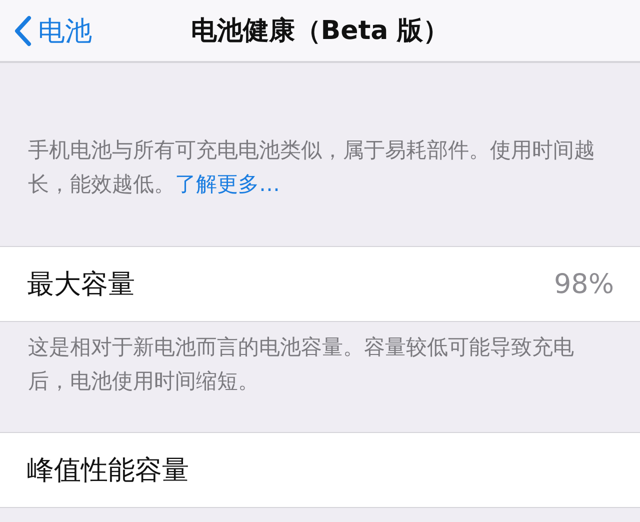 This screenshot has width=640, height=522. Describe the element at coordinates (320, 31) in the screenshot. I see `page-title: 电池健康（Beta 版）` at that location.